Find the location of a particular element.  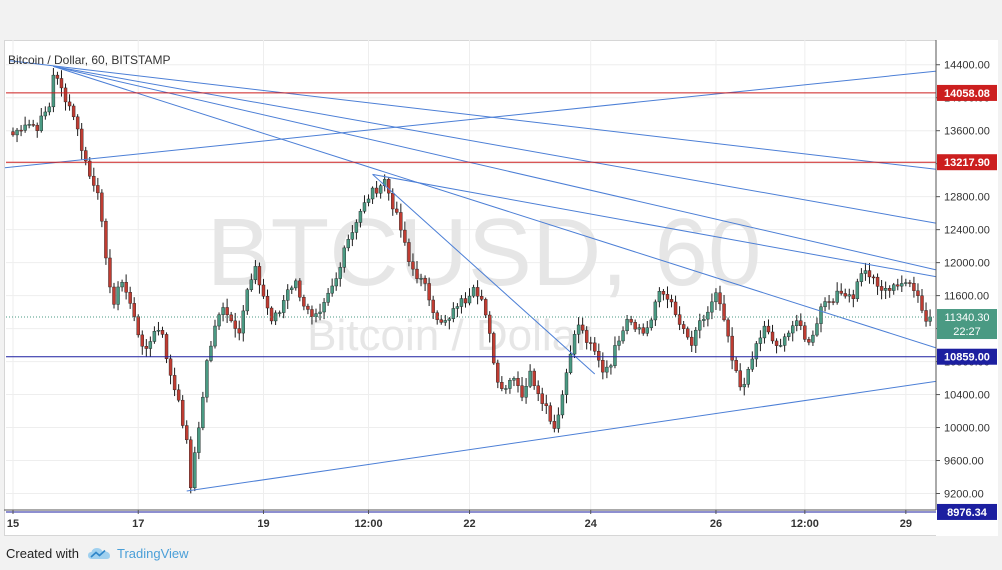

tradingview-link: TradingView is located at coordinates (138, 553).